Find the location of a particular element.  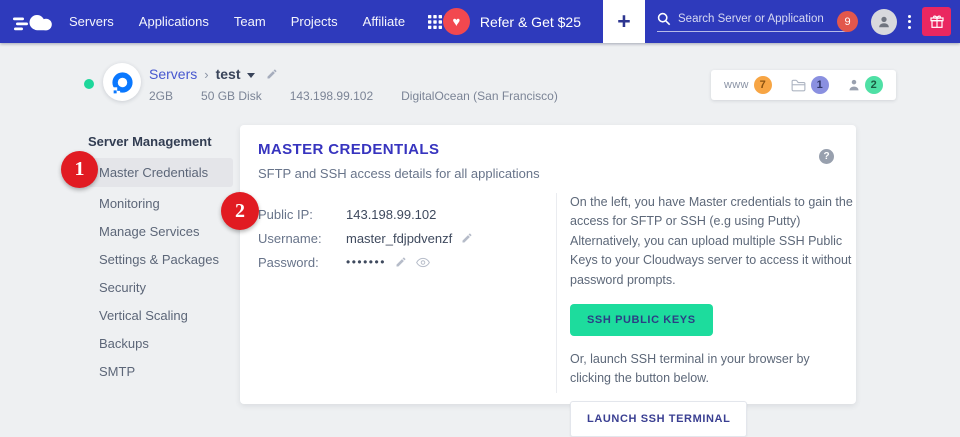

search-icon is located at coordinates (664, 19).